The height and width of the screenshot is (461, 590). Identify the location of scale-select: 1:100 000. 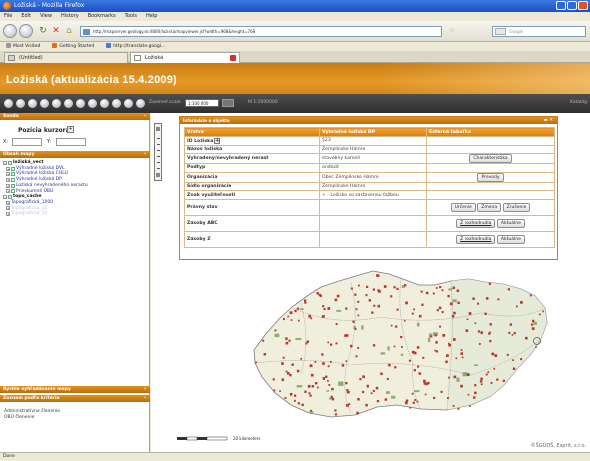
(202, 103).